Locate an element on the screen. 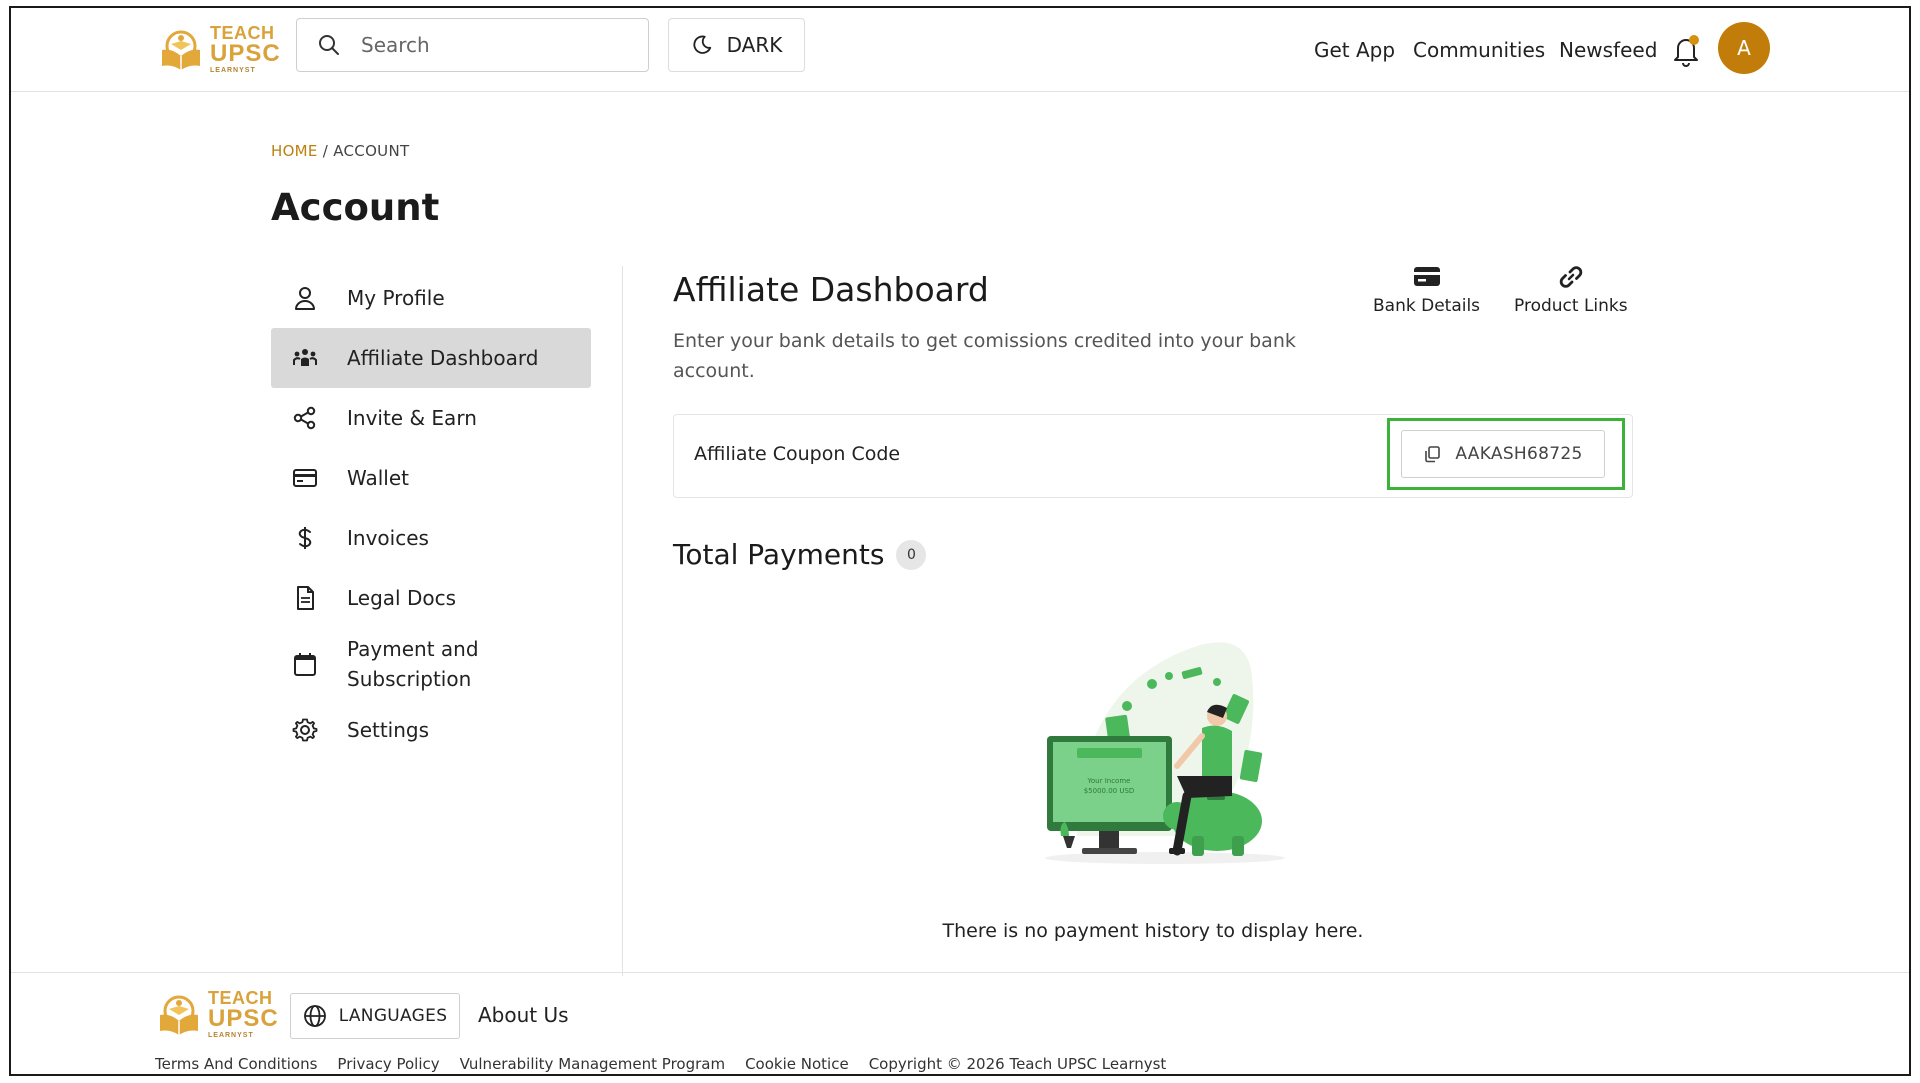 The width and height of the screenshot is (1920, 1083). sidebar-item-invite-earn: Invite & Earn is located at coordinates (431, 418).